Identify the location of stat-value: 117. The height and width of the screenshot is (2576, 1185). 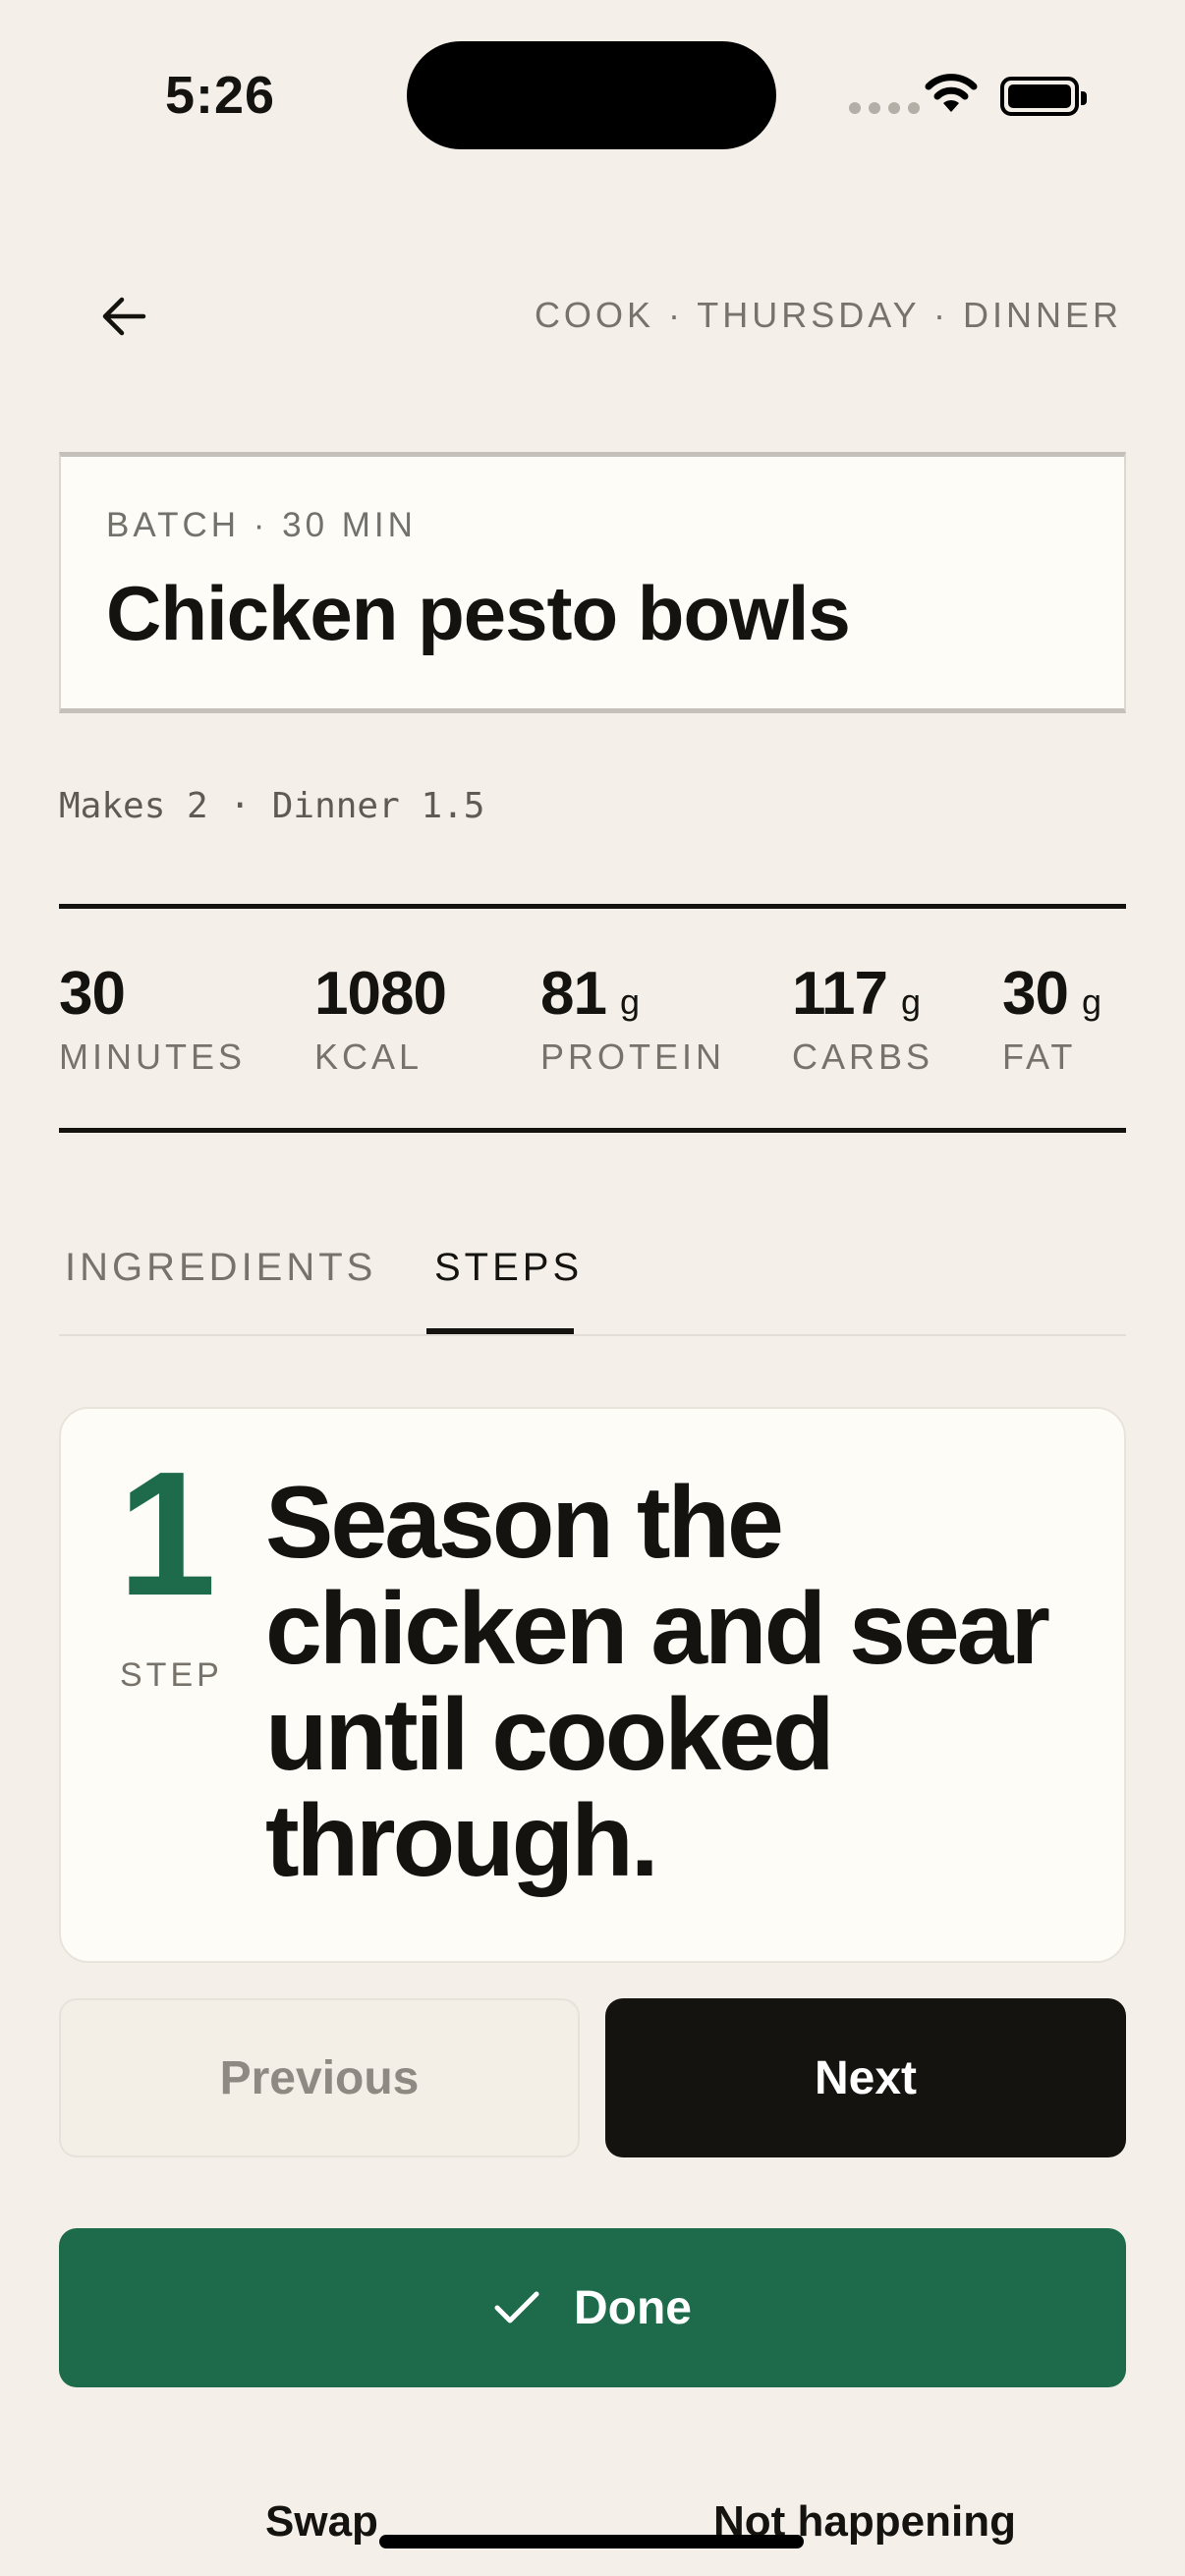
(840, 994).